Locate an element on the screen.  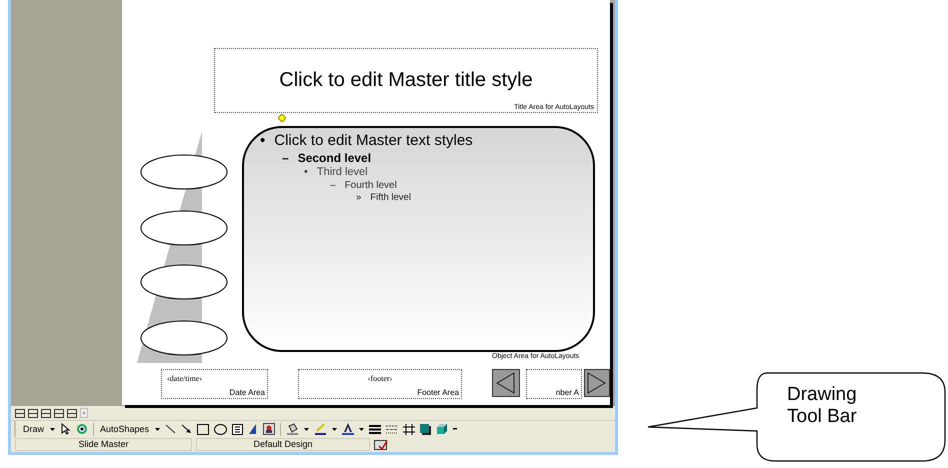
body-text: Third level is located at coordinates (342, 173).